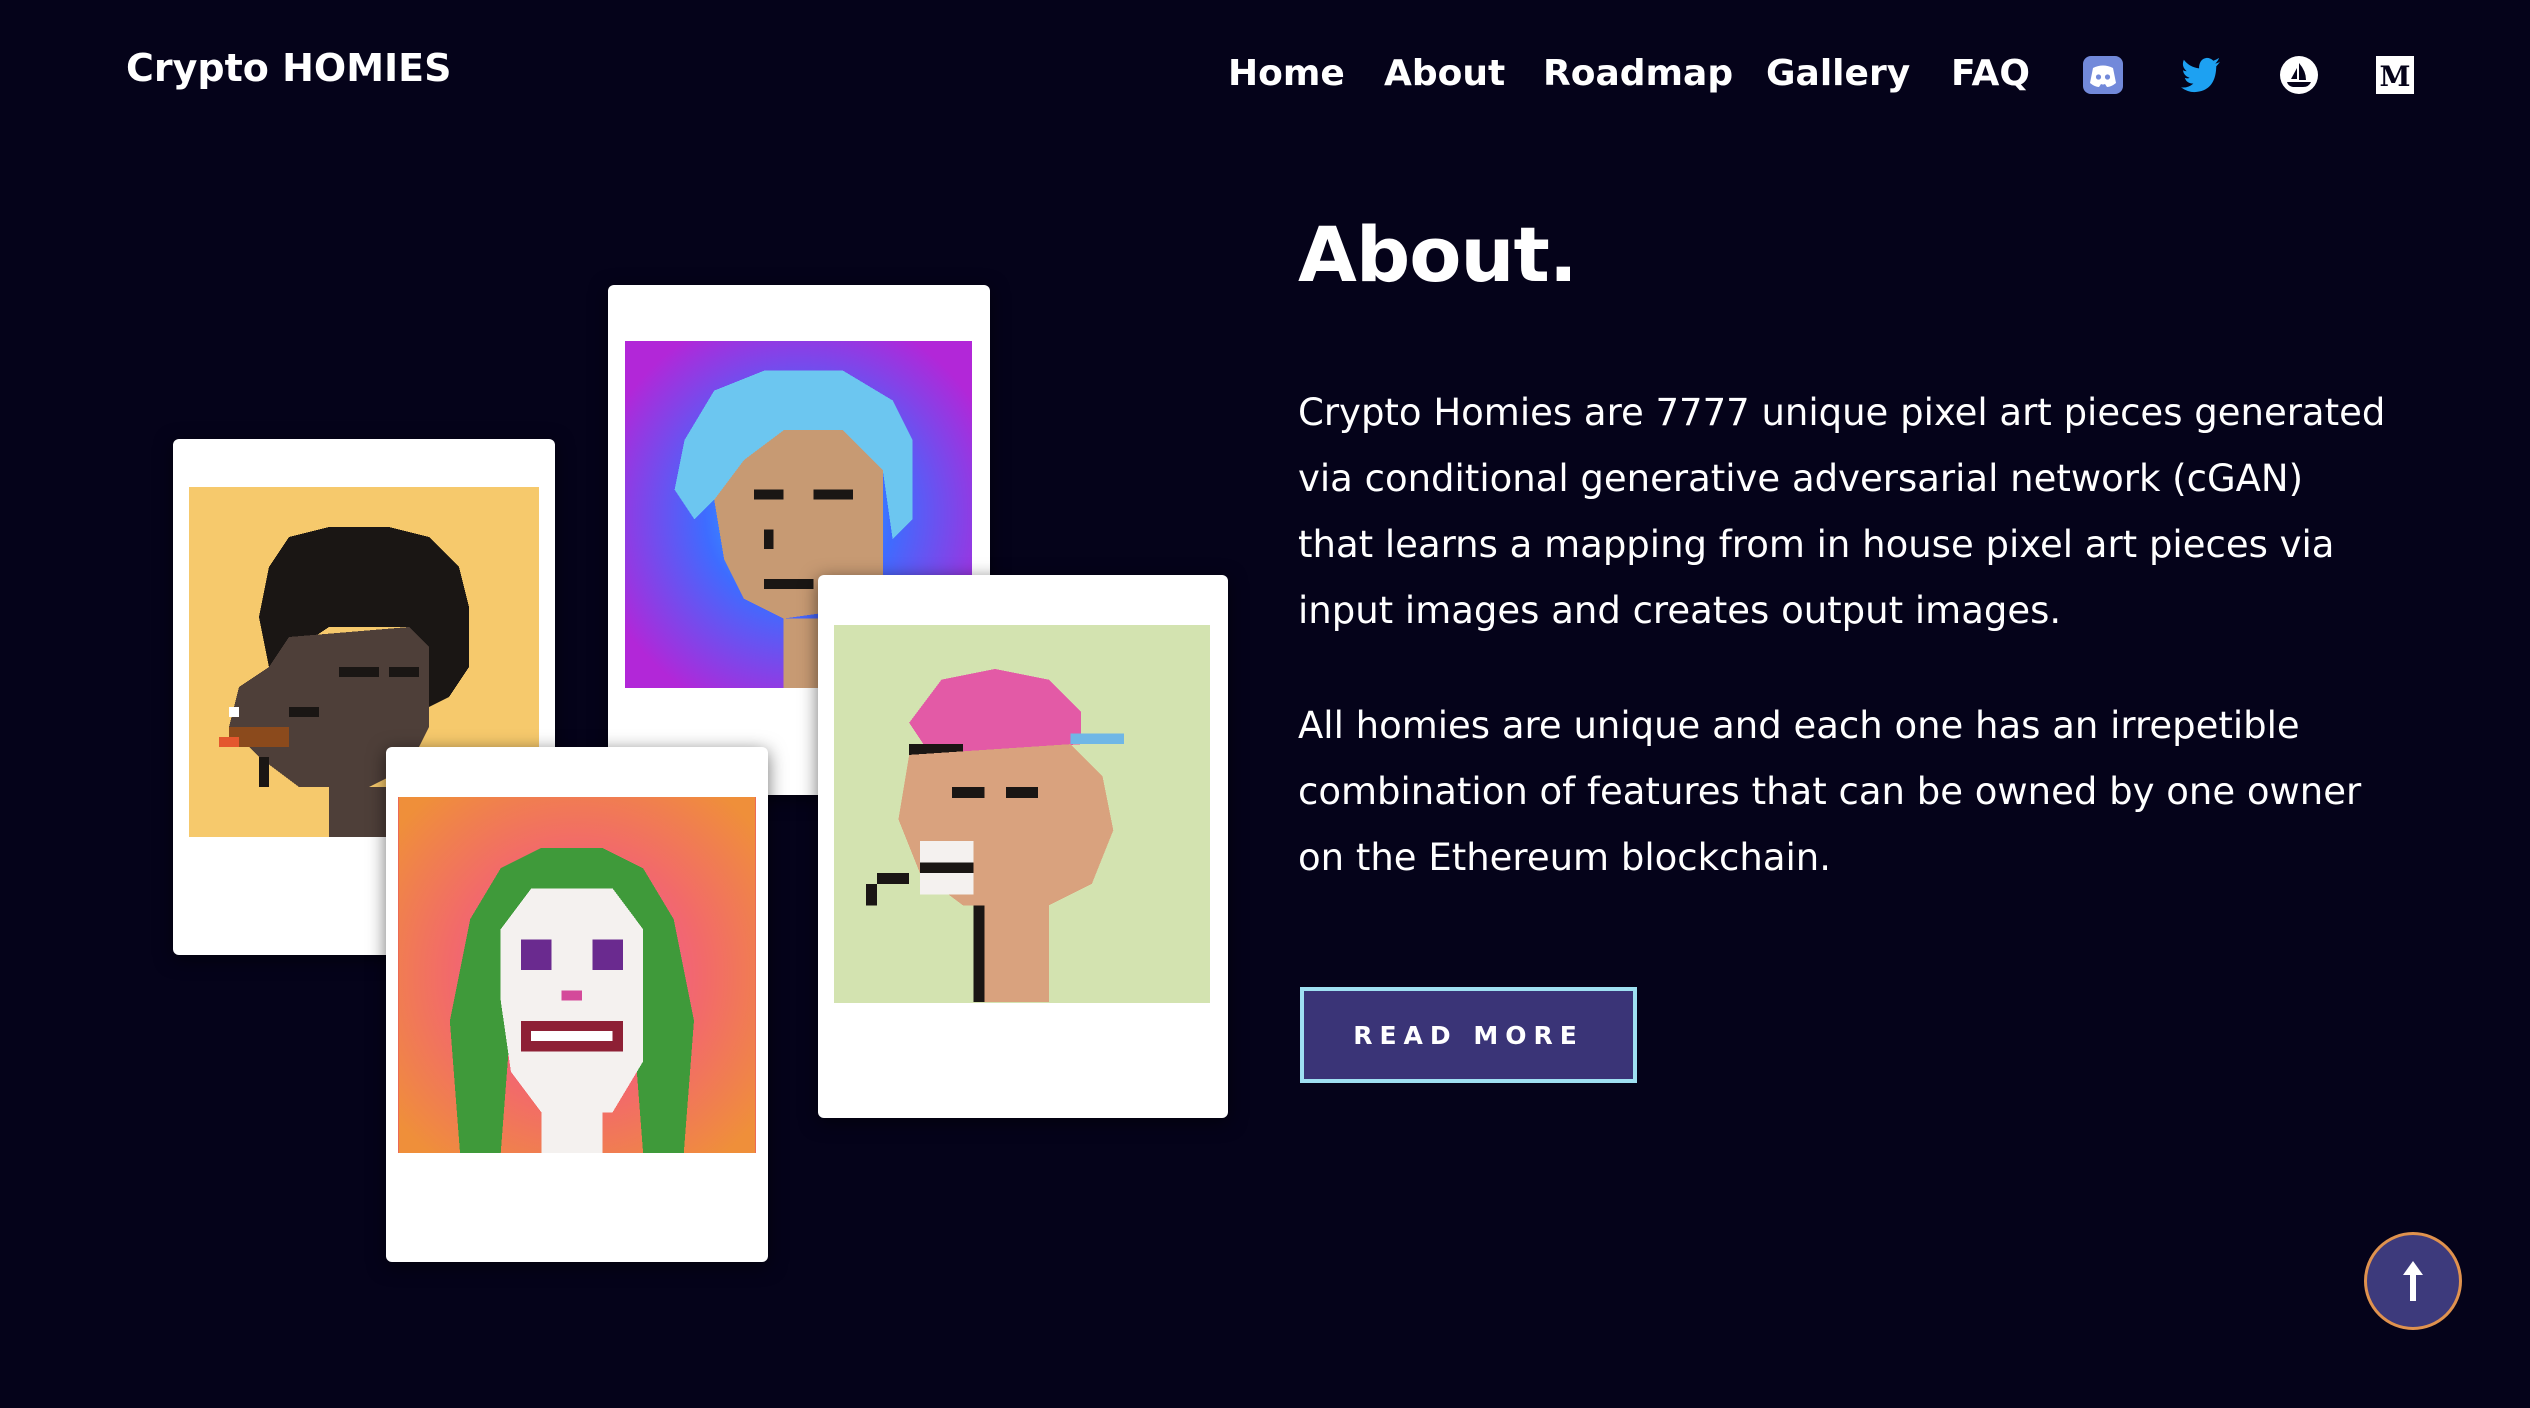 The image size is (2530, 1408). I want to click on homie-joker-image, so click(577, 975).